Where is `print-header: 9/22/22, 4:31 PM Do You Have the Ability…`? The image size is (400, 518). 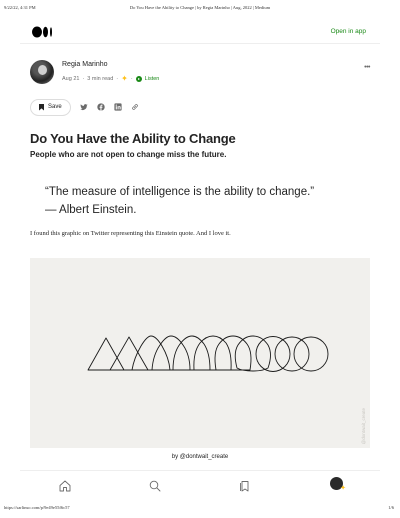 print-header: 9/22/22, 4:31 PM Do You Have the Ability… is located at coordinates (200, 8).